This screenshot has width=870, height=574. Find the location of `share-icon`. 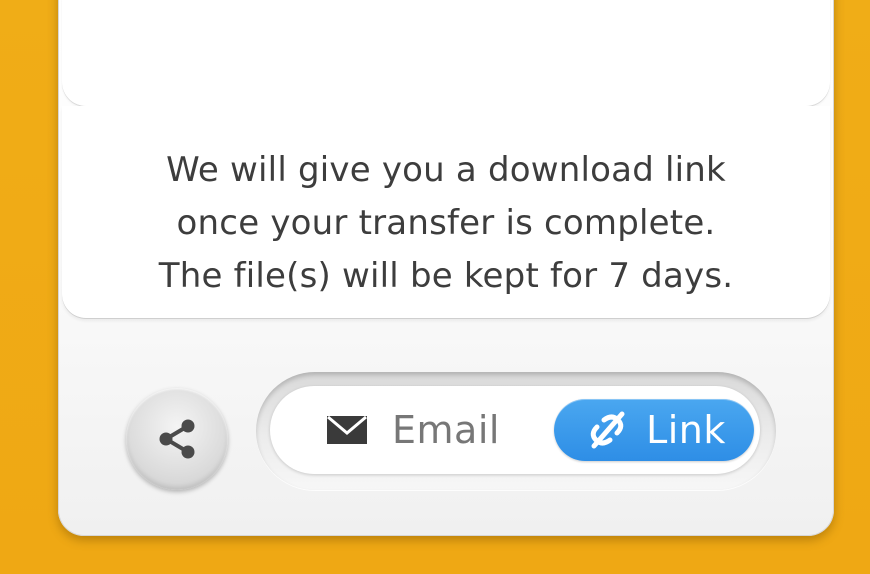

share-icon is located at coordinates (177, 439).